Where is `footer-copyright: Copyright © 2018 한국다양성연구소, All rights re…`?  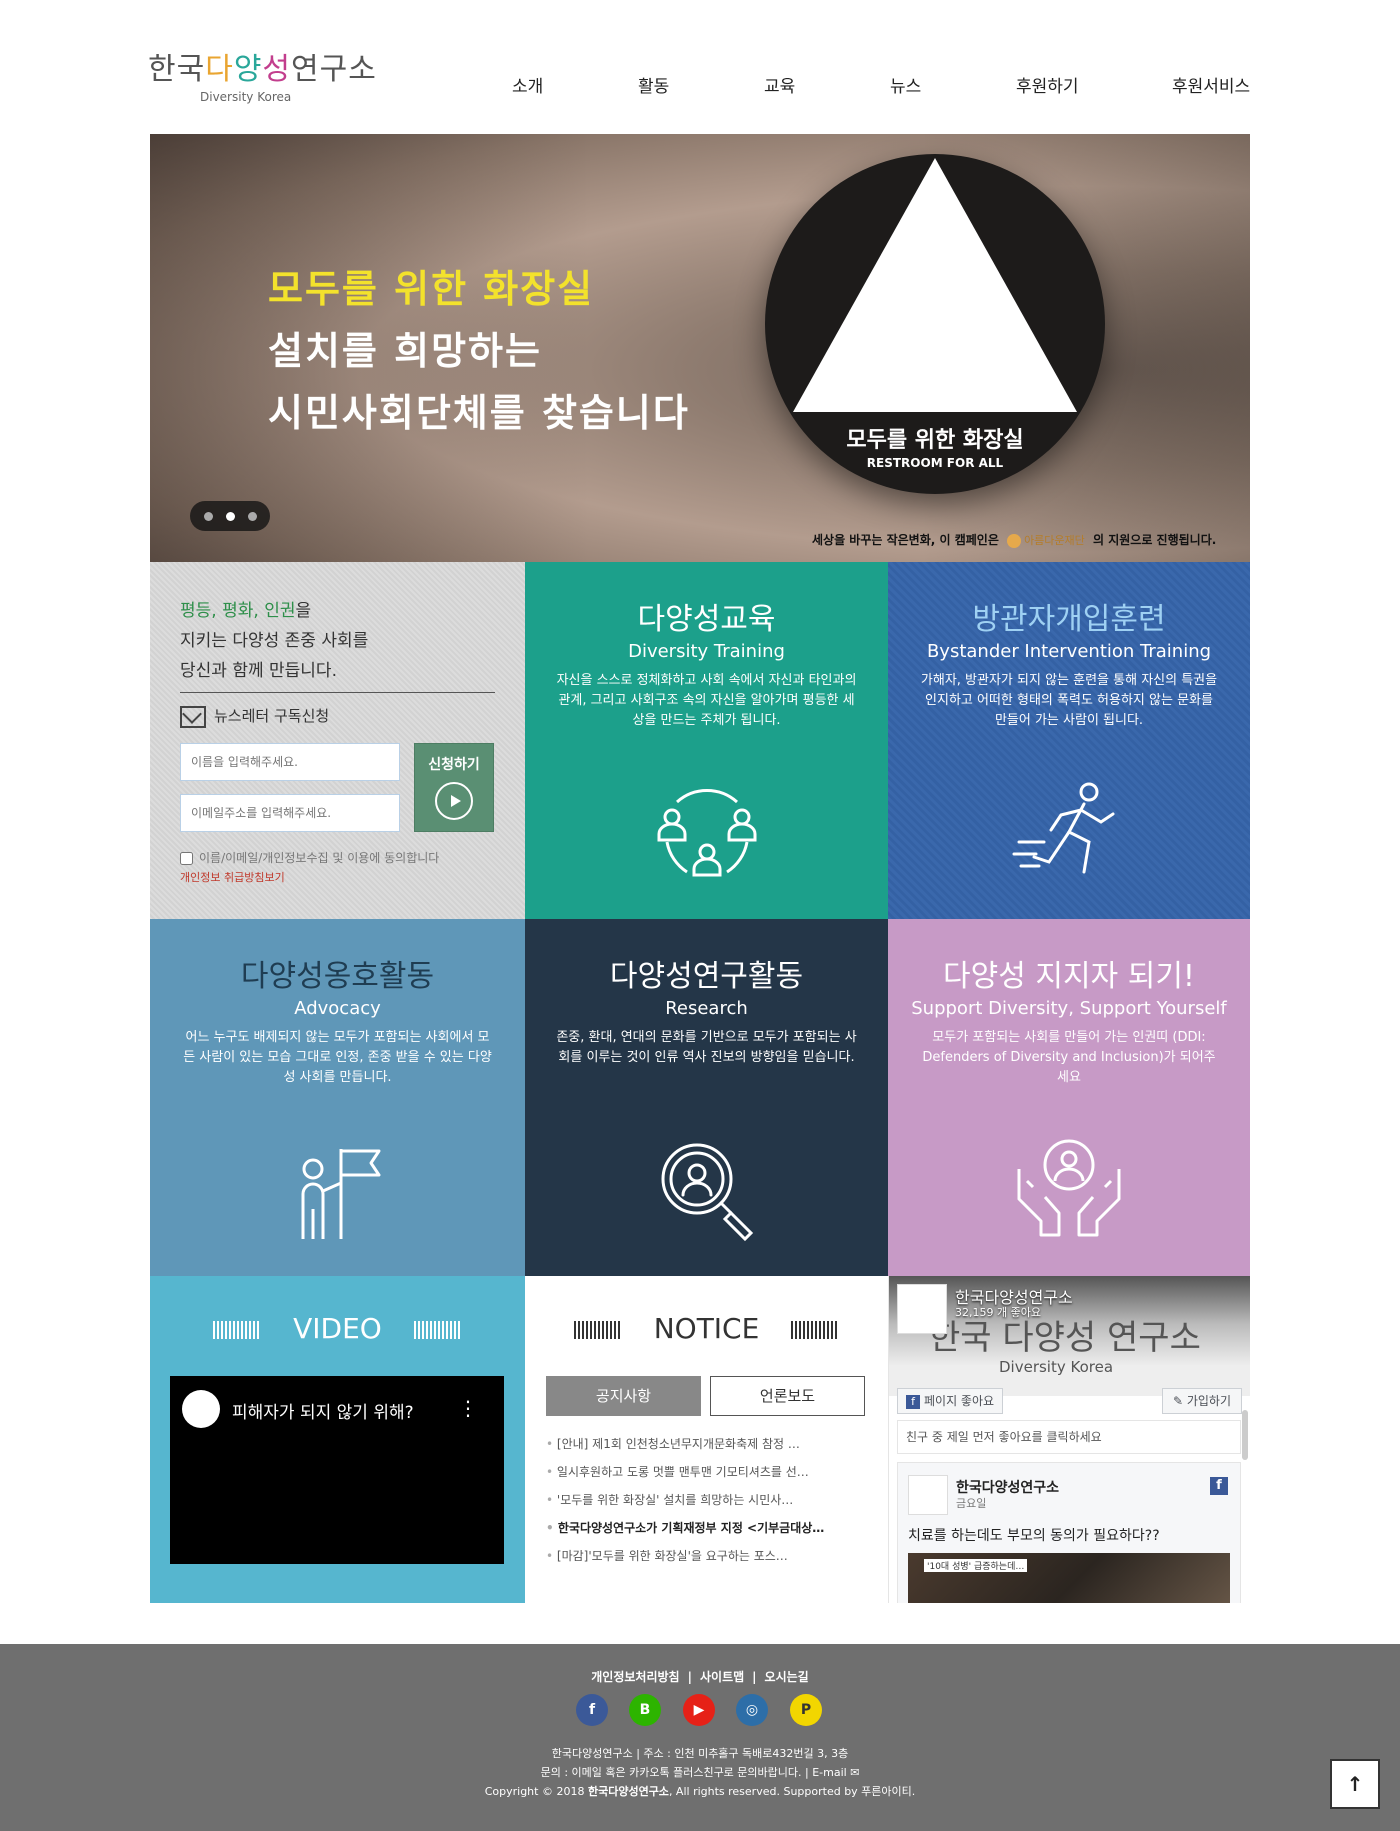
footer-copyright: Copyright © 2018 한국다양성연구소, All rights re… is located at coordinates (700, 1791).